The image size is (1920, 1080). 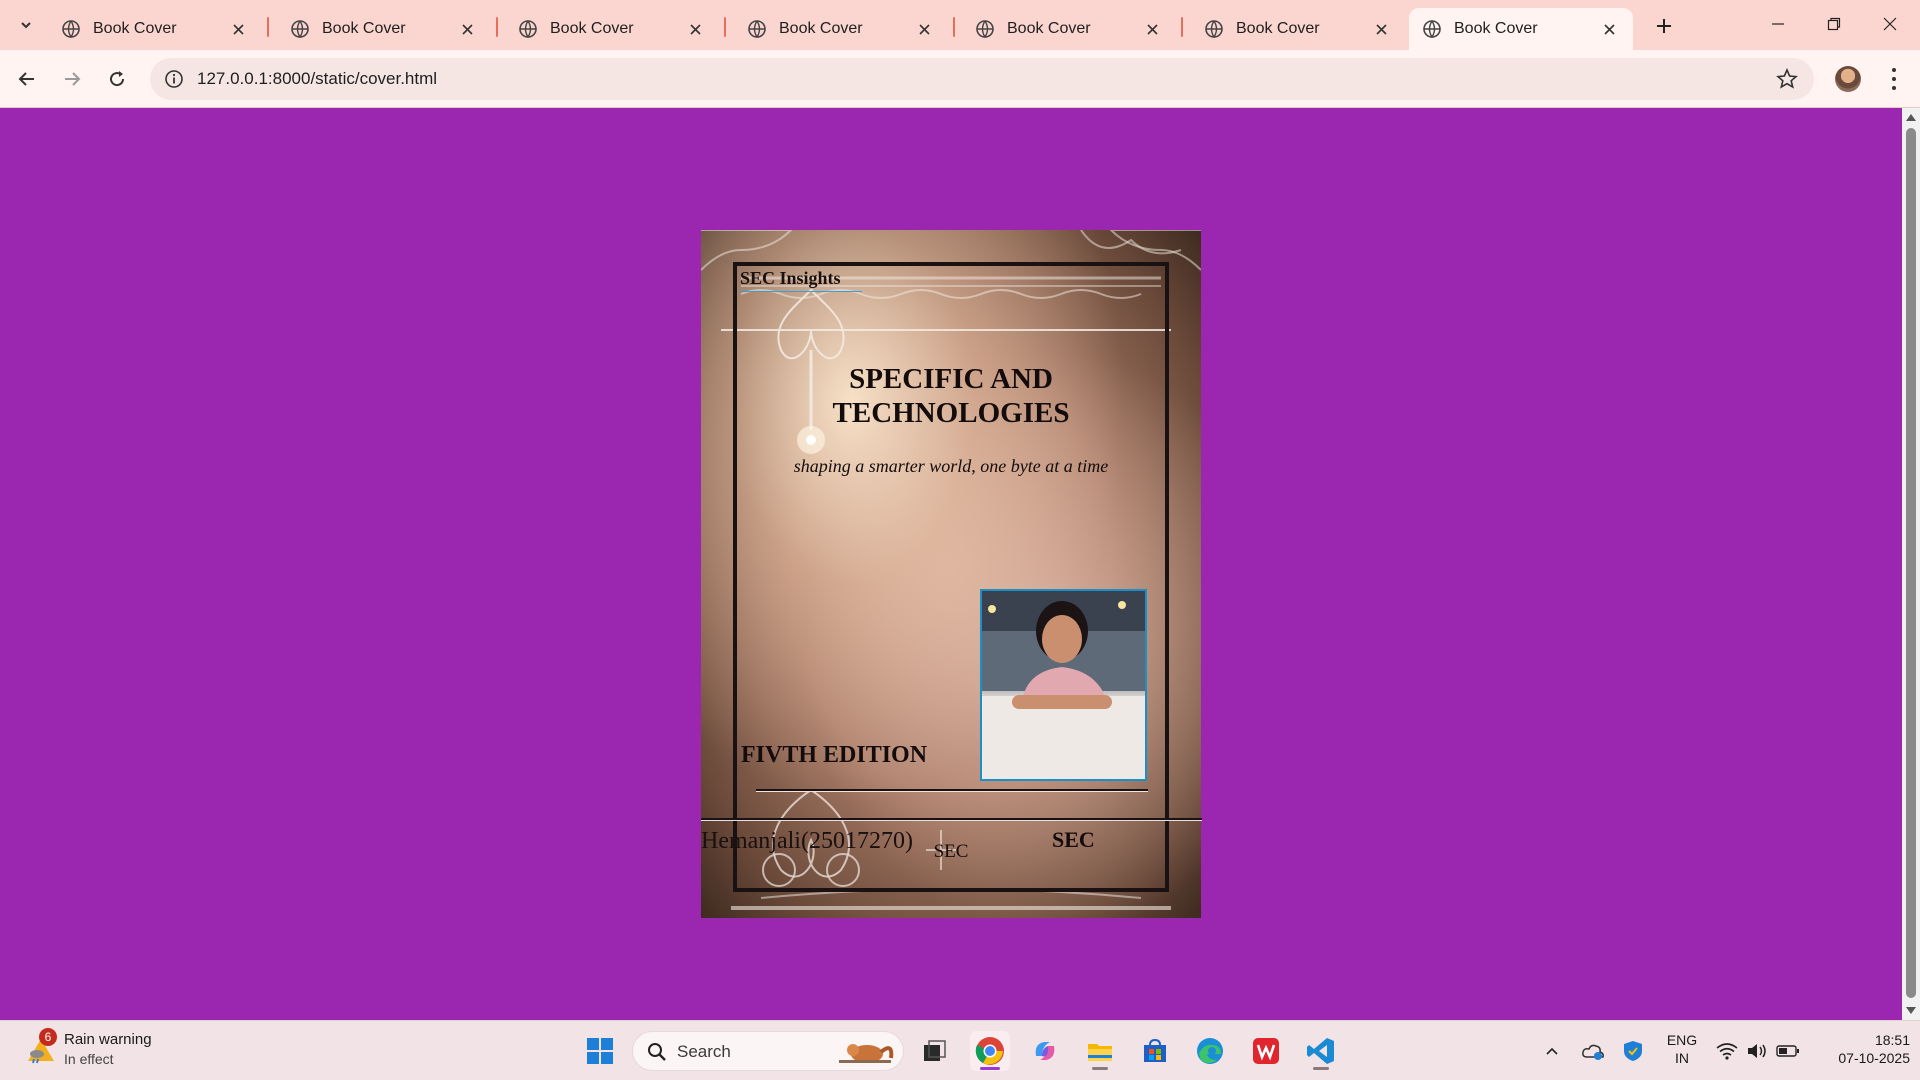 What do you see at coordinates (1860, 1049) in the screenshot?
I see `clock: 18:51 07-10-2025` at bounding box center [1860, 1049].